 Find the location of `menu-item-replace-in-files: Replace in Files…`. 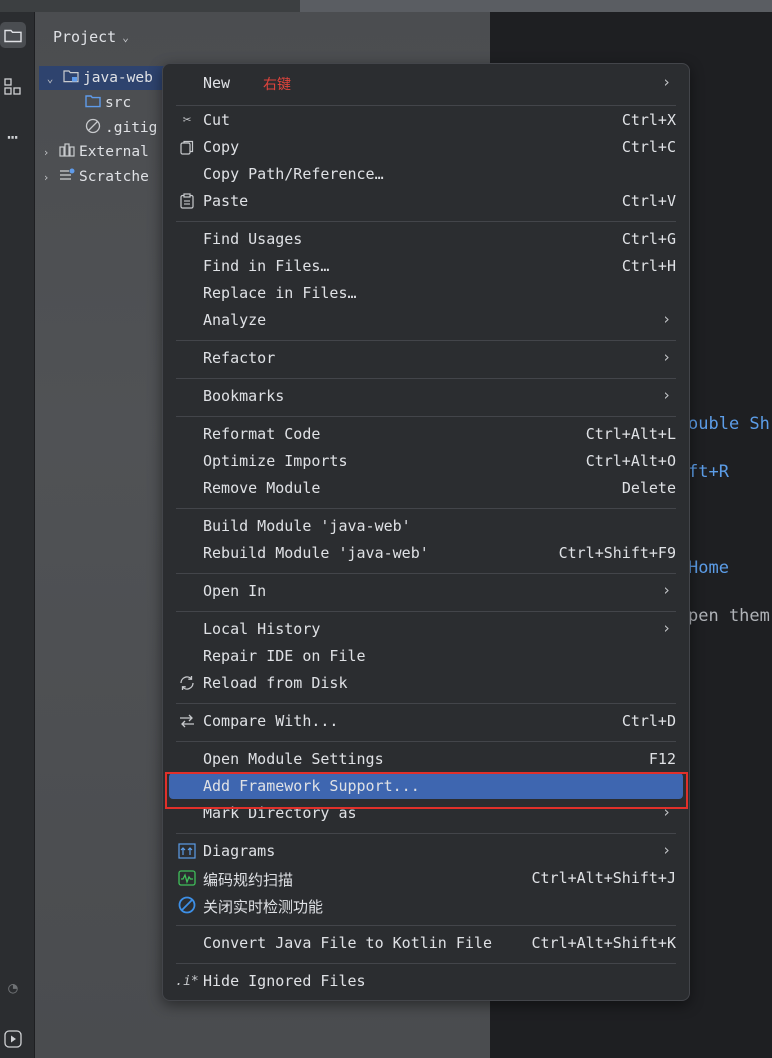

menu-item-replace-in-files: Replace in Files… is located at coordinates (426, 293).